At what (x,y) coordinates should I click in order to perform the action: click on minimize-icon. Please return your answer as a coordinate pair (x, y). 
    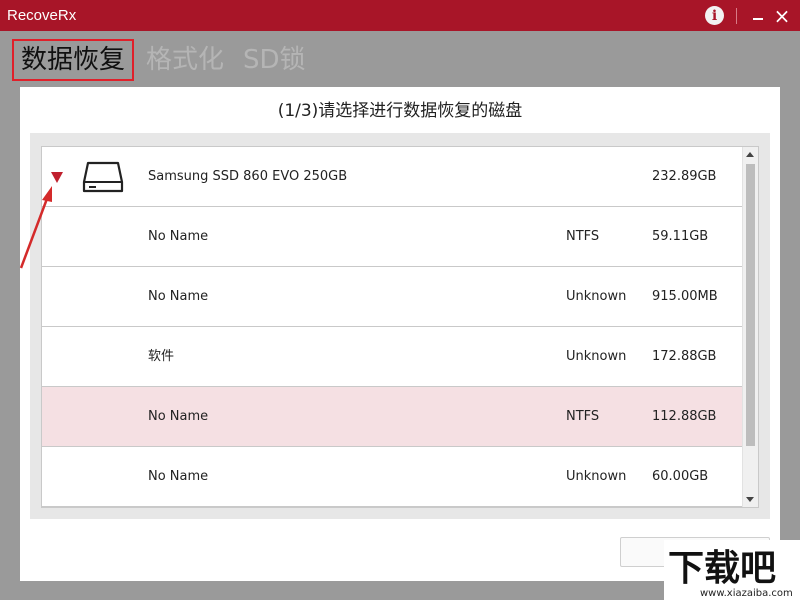
    Looking at the image, I should click on (758, 18).